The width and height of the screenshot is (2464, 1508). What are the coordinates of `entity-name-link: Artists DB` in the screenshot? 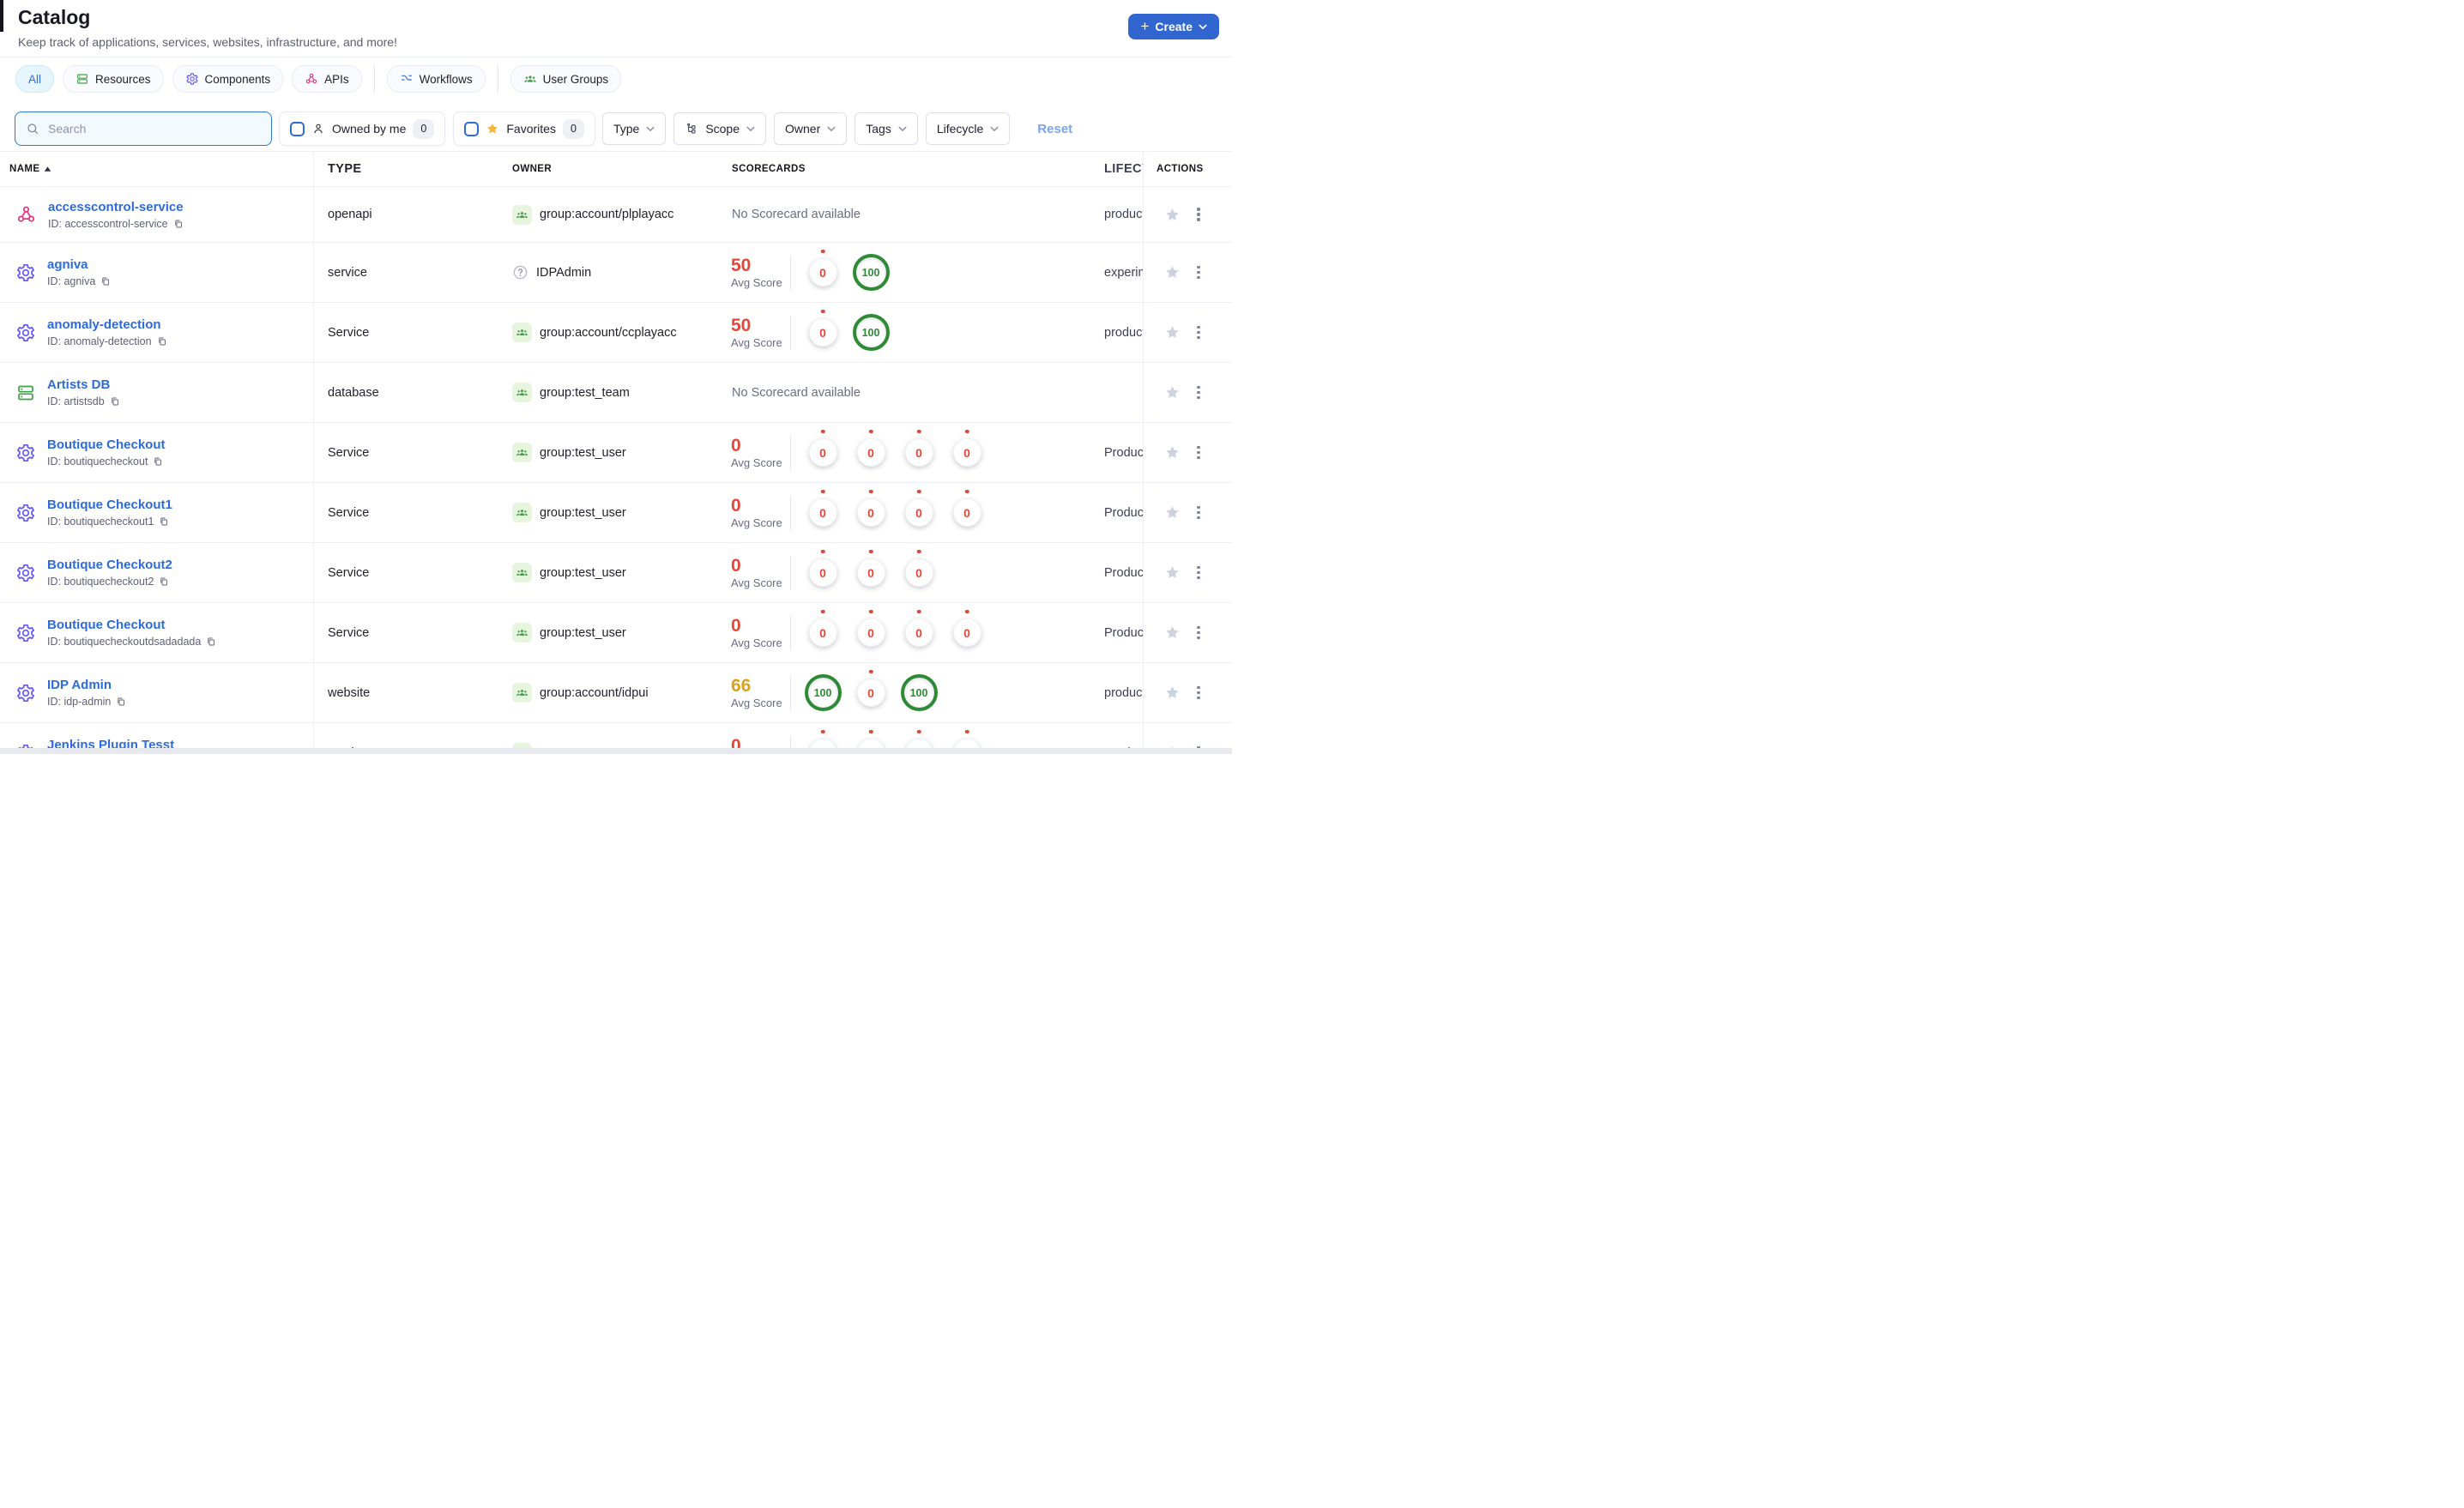 It's located at (83, 385).